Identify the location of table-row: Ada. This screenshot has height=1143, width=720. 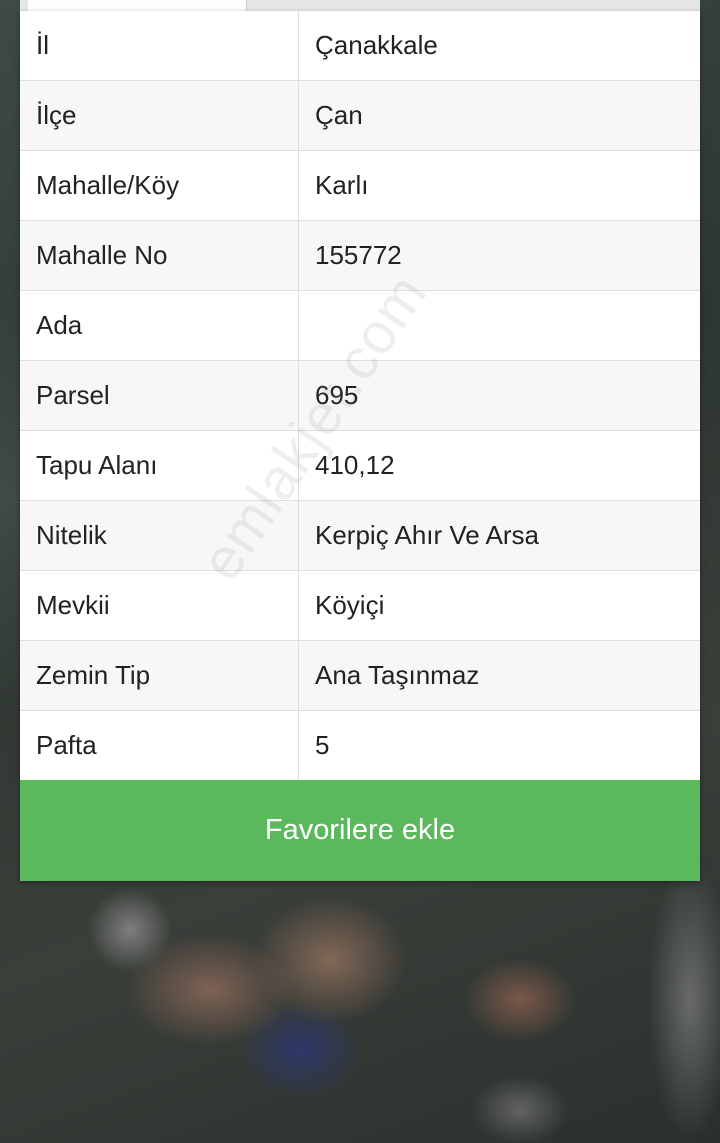
(360, 325).